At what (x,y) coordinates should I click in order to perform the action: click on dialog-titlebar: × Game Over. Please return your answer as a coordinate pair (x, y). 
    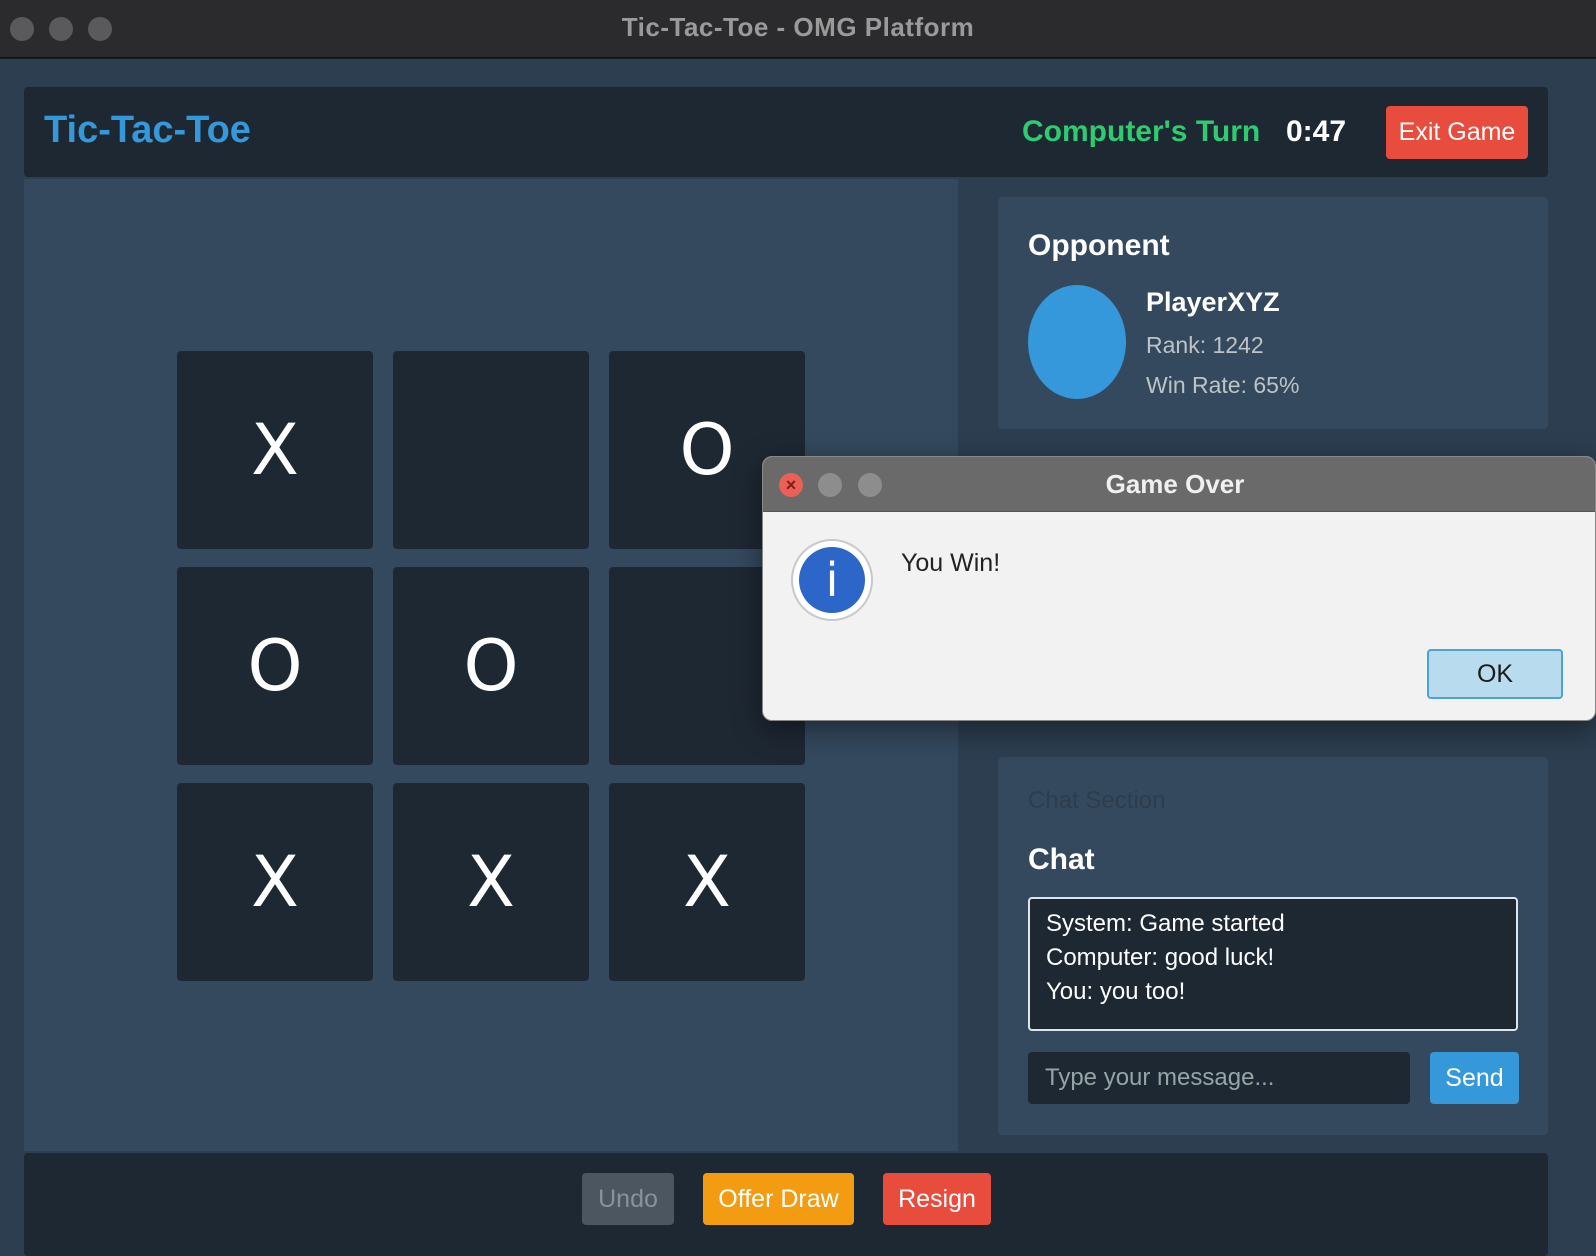
    Looking at the image, I should click on (1179, 484).